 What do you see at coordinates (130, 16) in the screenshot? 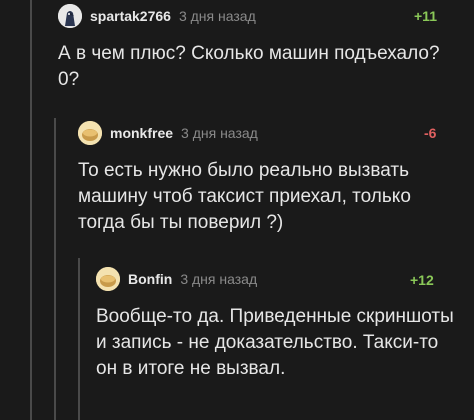
I see `username: spartak2766` at bounding box center [130, 16].